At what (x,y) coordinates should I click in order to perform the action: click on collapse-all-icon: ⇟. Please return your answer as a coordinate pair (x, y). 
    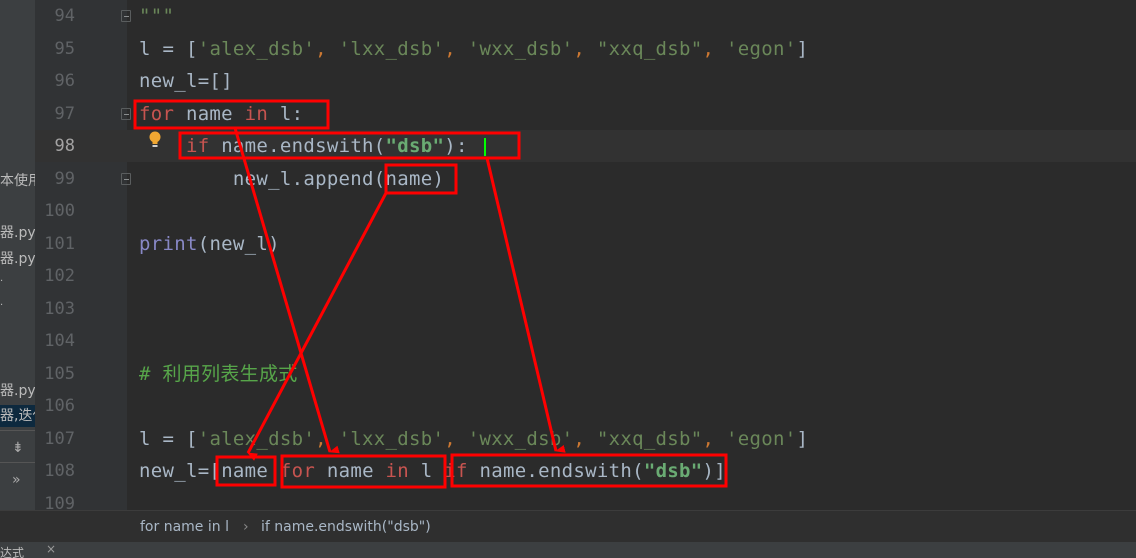
    Looking at the image, I should click on (18, 448).